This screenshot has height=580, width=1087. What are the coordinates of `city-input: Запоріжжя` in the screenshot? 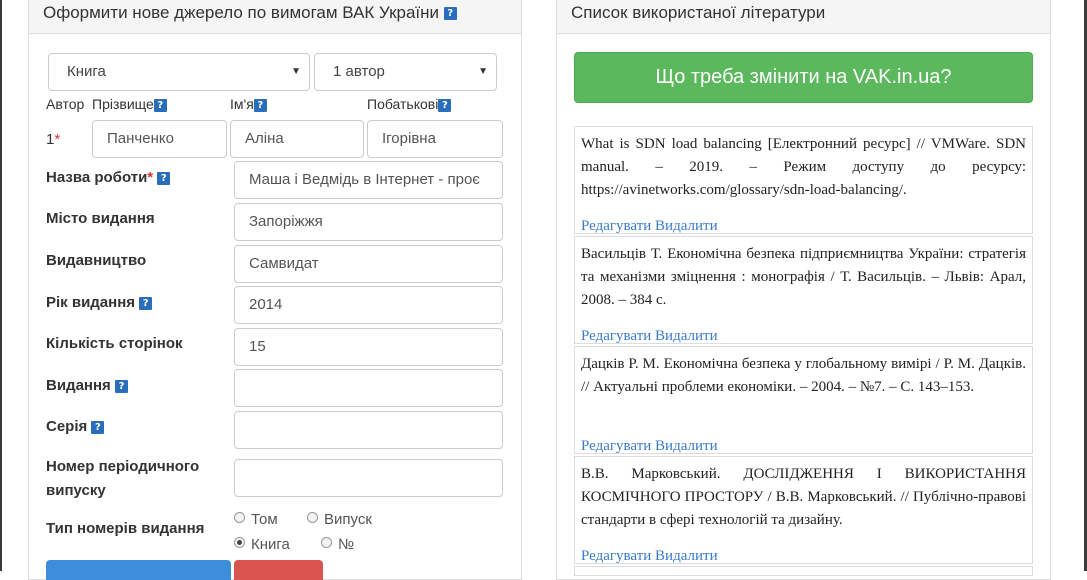 It's located at (368, 222).